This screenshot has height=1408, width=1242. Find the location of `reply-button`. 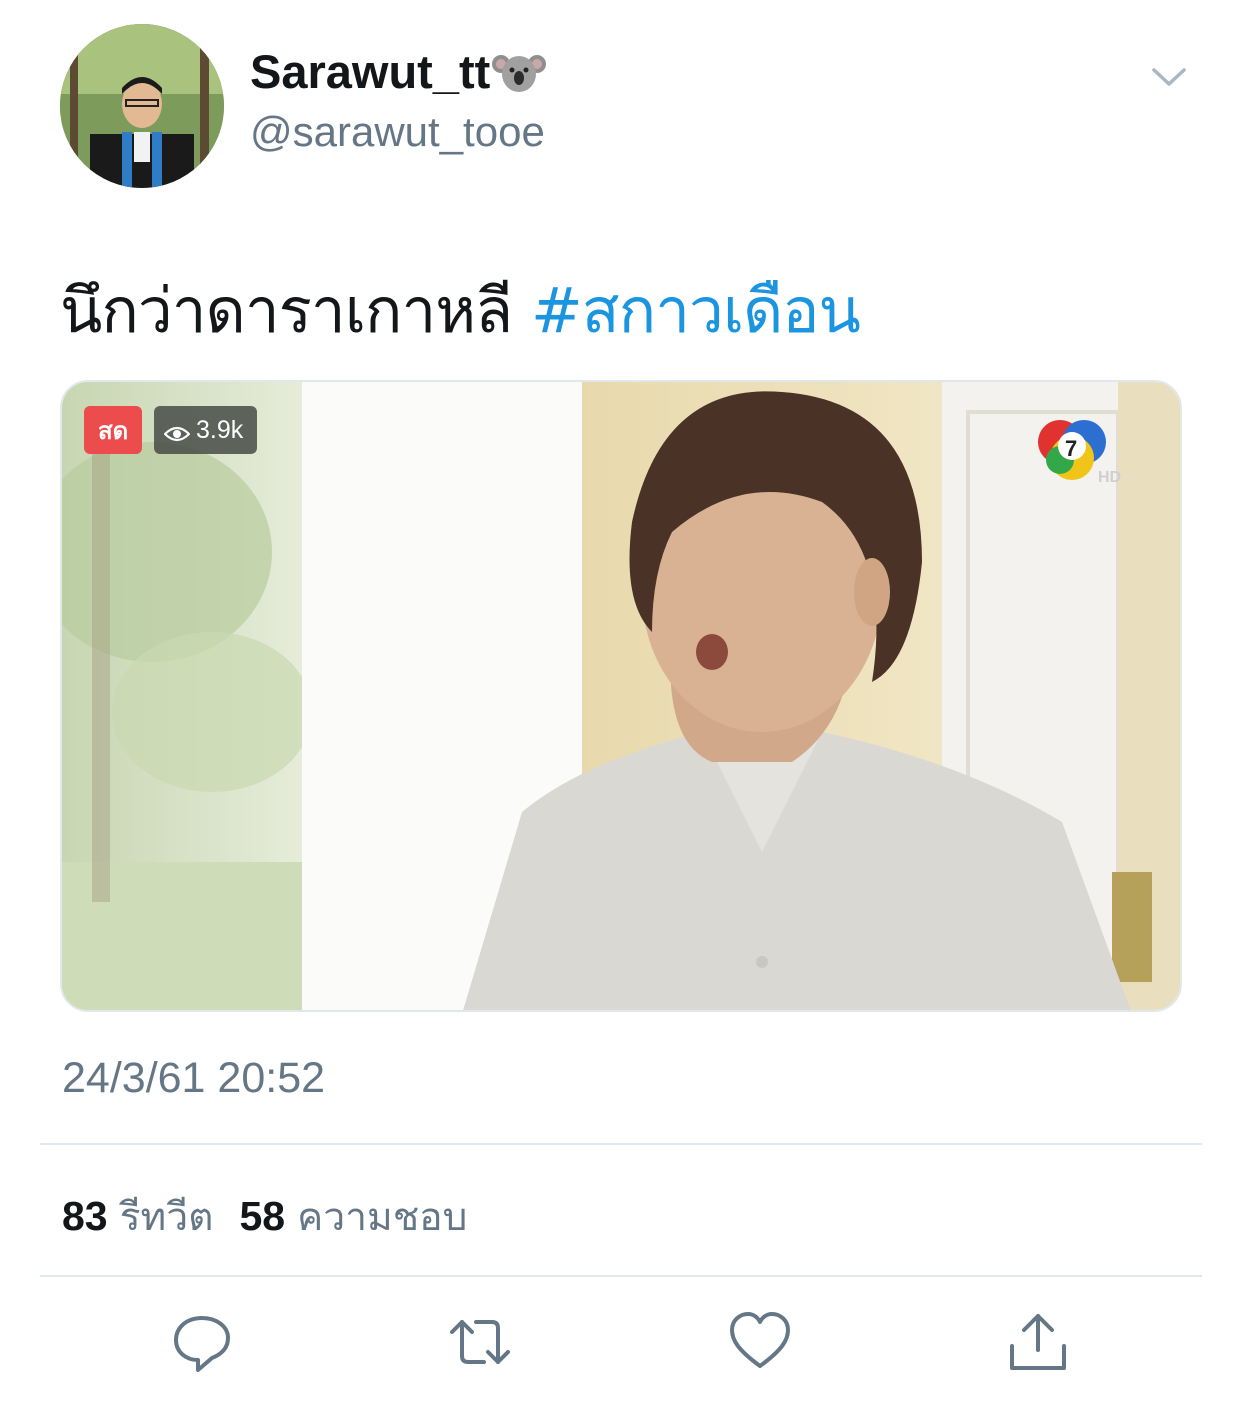

reply-button is located at coordinates (202, 1342).